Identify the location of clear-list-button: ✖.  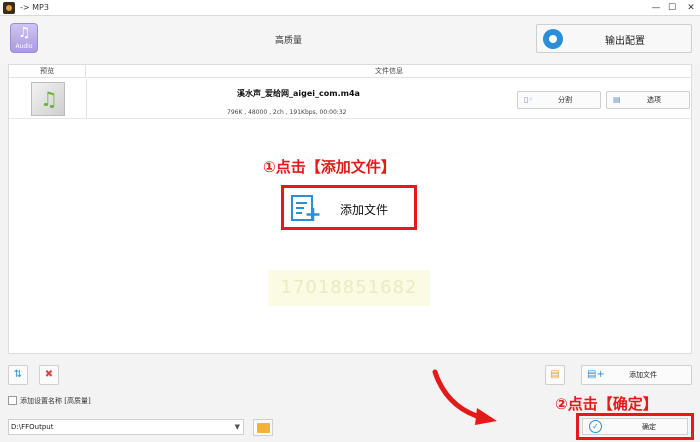
(49, 375).